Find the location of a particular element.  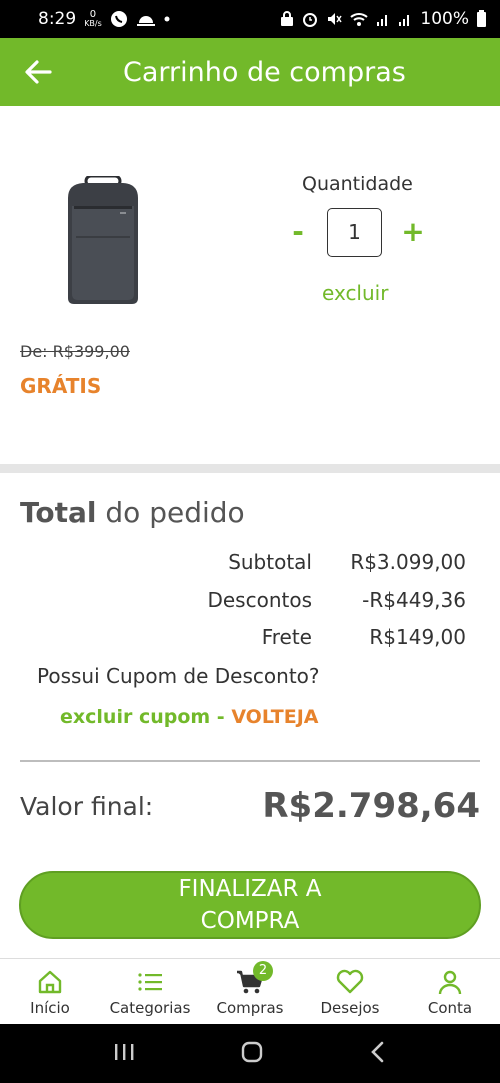

nav-label-conta: Conta is located at coordinates (450, 1008).